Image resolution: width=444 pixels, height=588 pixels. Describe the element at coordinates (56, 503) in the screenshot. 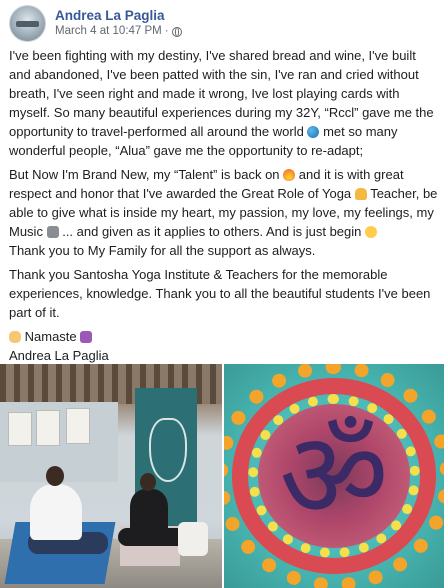

I see `seated-man` at that location.